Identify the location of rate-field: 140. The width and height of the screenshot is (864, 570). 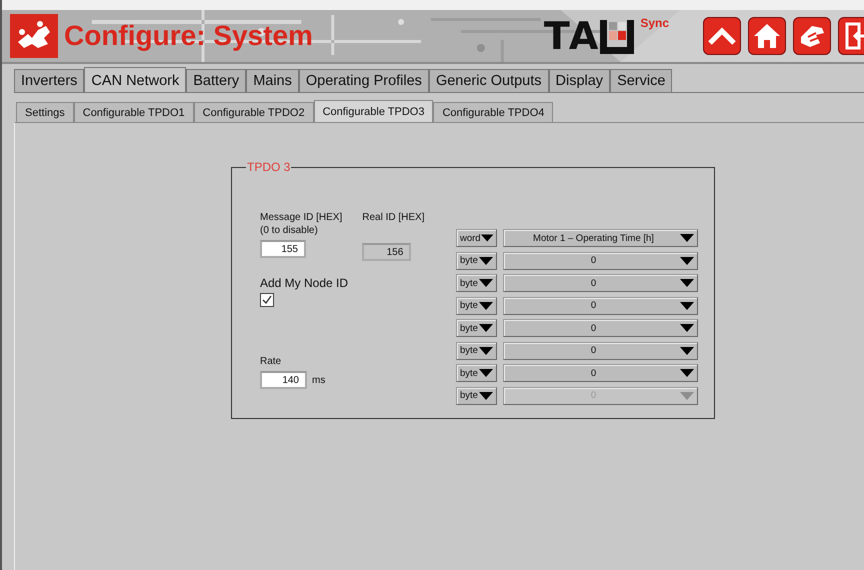
(283, 380).